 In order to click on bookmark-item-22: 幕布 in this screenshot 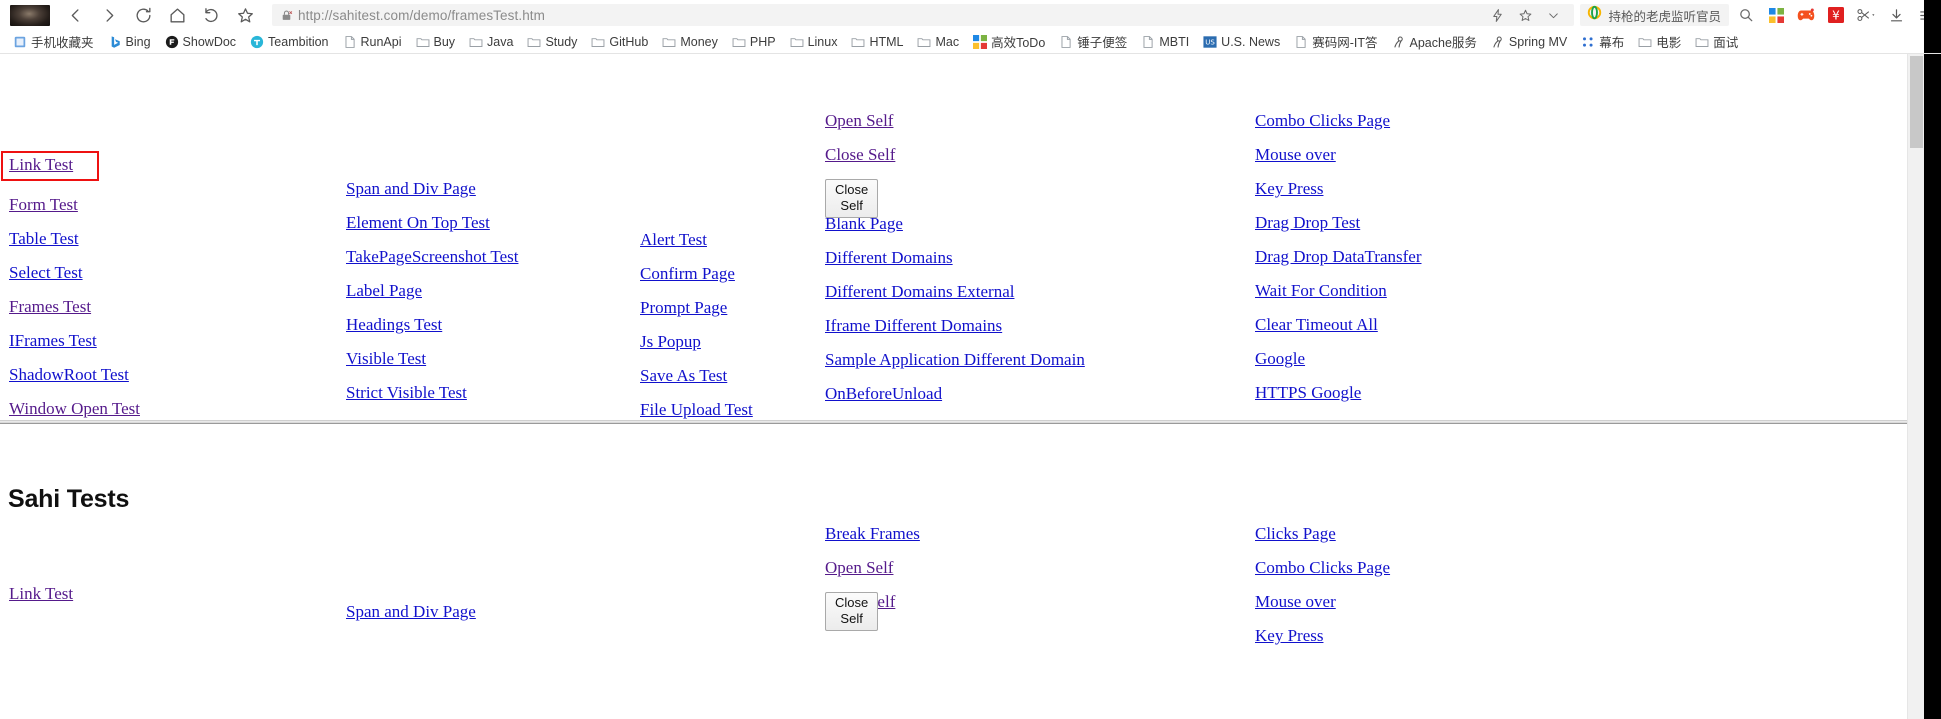, I will do `click(1602, 42)`.